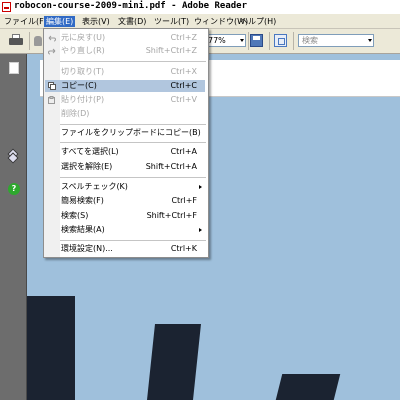 This screenshot has width=400, height=400. What do you see at coordinates (336, 40) in the screenshot?
I see `search-input: 検索` at bounding box center [336, 40].